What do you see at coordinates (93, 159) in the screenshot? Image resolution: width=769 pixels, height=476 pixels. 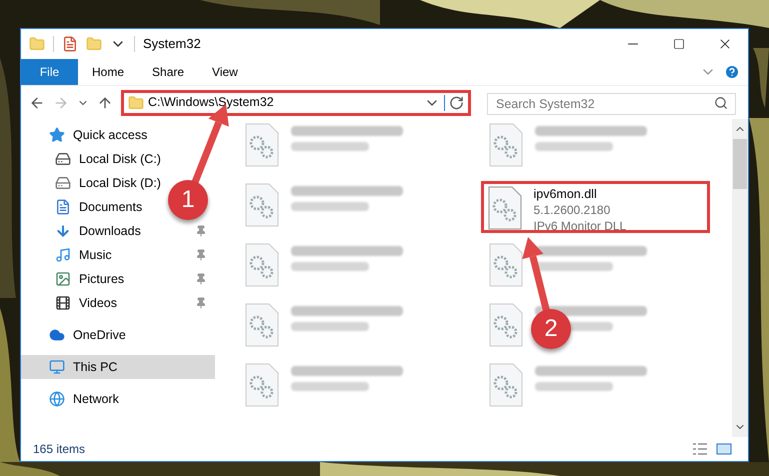 I see `sidebar-item: Local Disk (C:)` at bounding box center [93, 159].